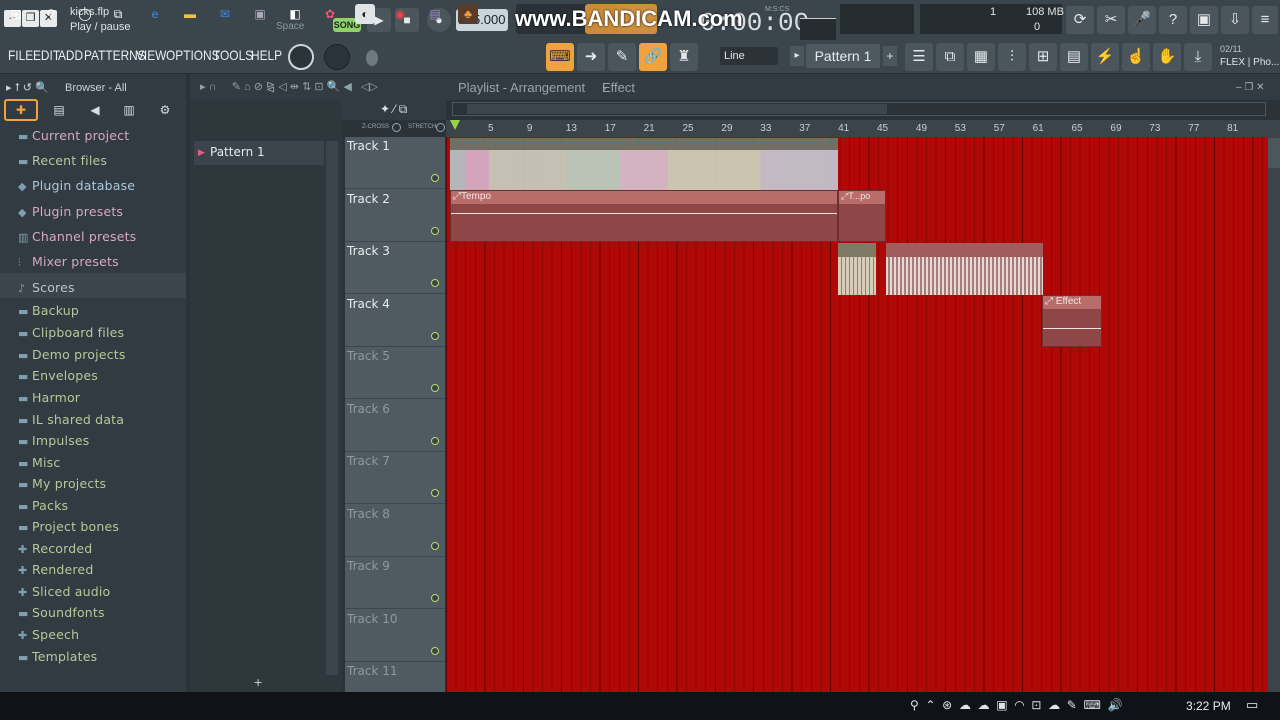 This screenshot has width=1280, height=720. Describe the element at coordinates (289, 86) in the screenshot. I see `playlist-tools-icons: ▸ ∩ ✎ ⌂ ⊘ ⧎ ◁ ⇹ ⇅ ⊡ 🔍 ◀ ◁▷` at that location.